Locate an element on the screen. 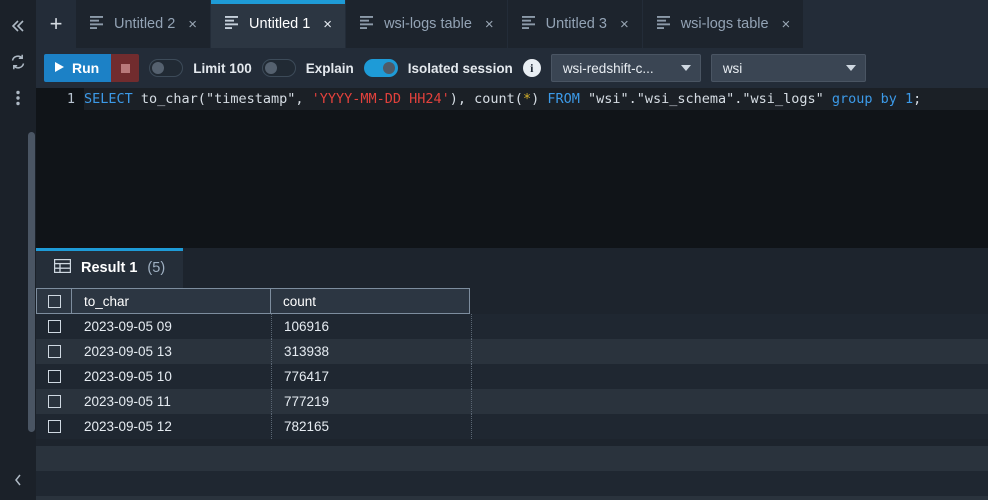 The height and width of the screenshot is (500, 988). stop-button is located at coordinates (125, 68).